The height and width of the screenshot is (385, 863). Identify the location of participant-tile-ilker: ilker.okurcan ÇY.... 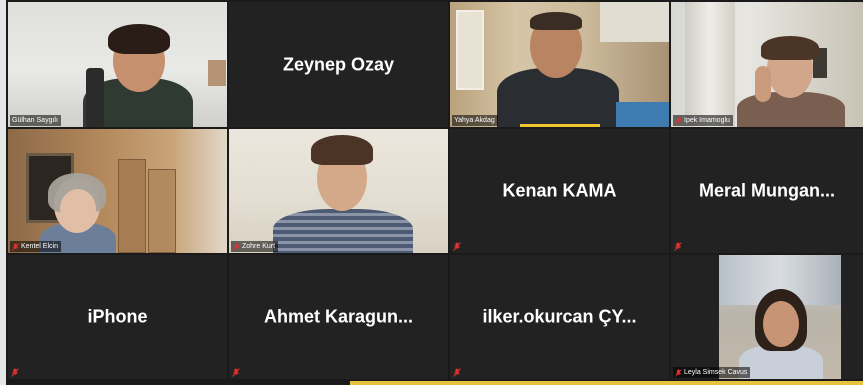
(559, 317).